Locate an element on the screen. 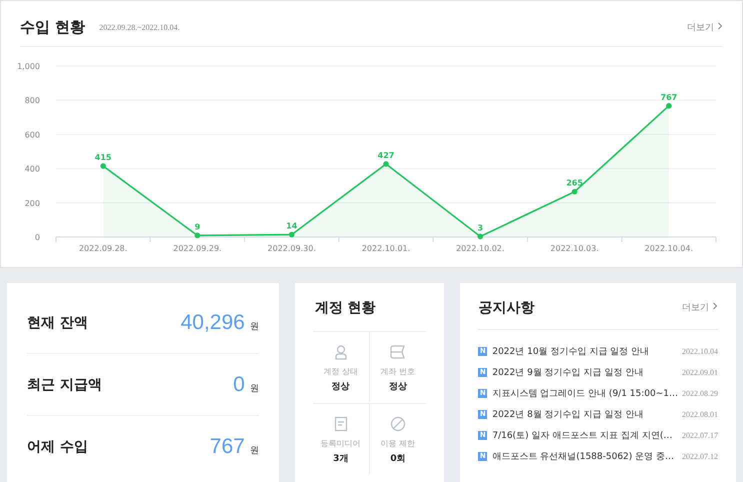 This screenshot has width=743, height=482. axis-label: 400 is located at coordinates (32, 169).